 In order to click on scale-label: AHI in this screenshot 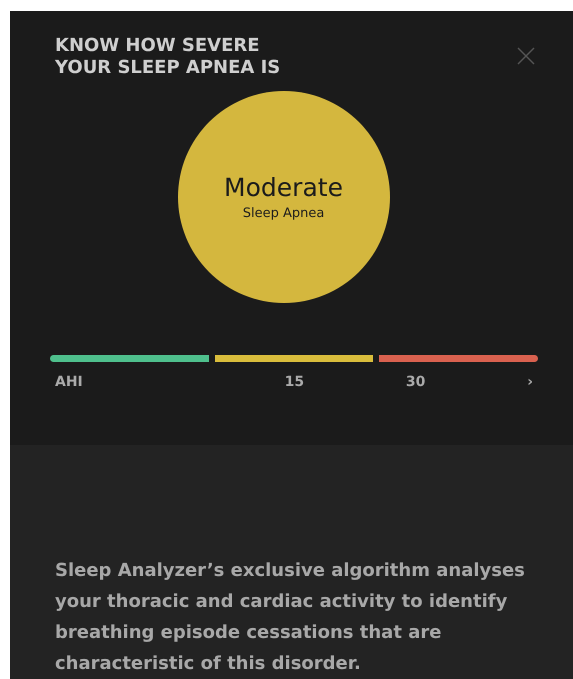, I will do `click(69, 382)`.